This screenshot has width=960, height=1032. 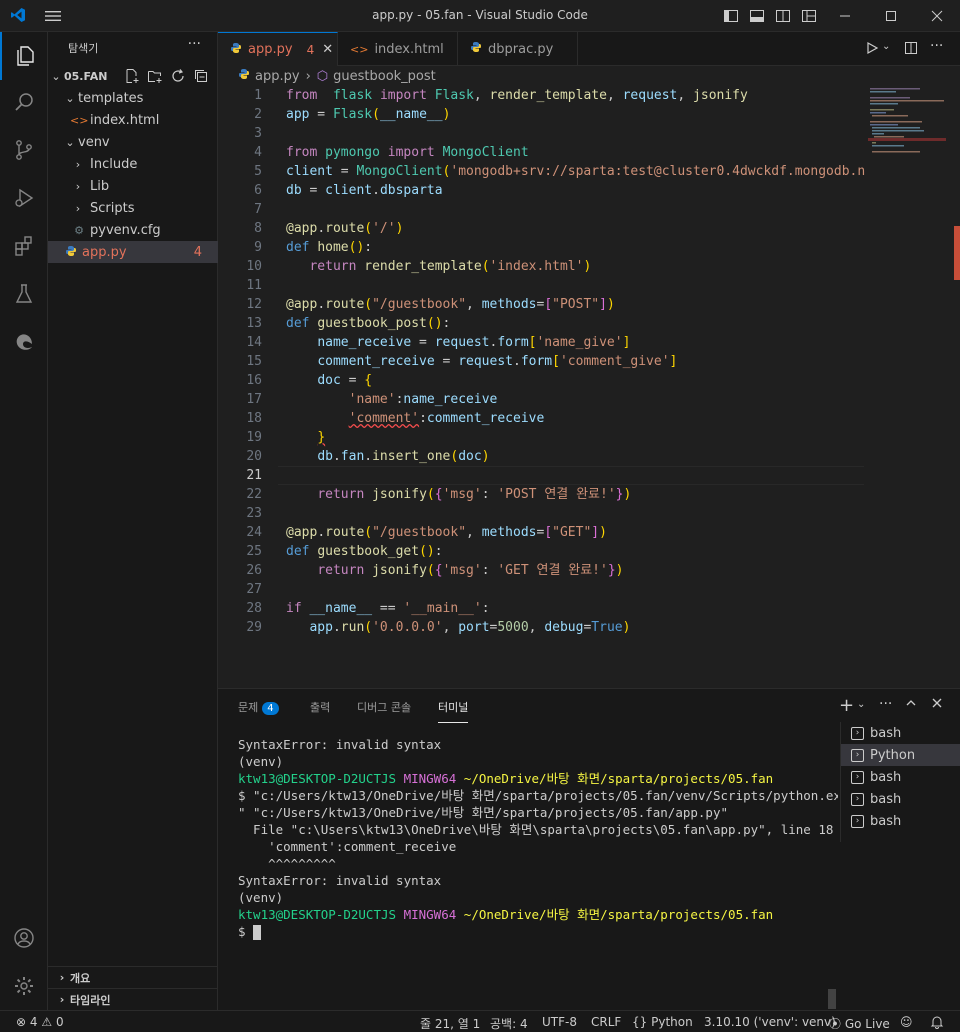 I want to click on tree-item-venv: ⌄ venv, so click(x=133, y=142).